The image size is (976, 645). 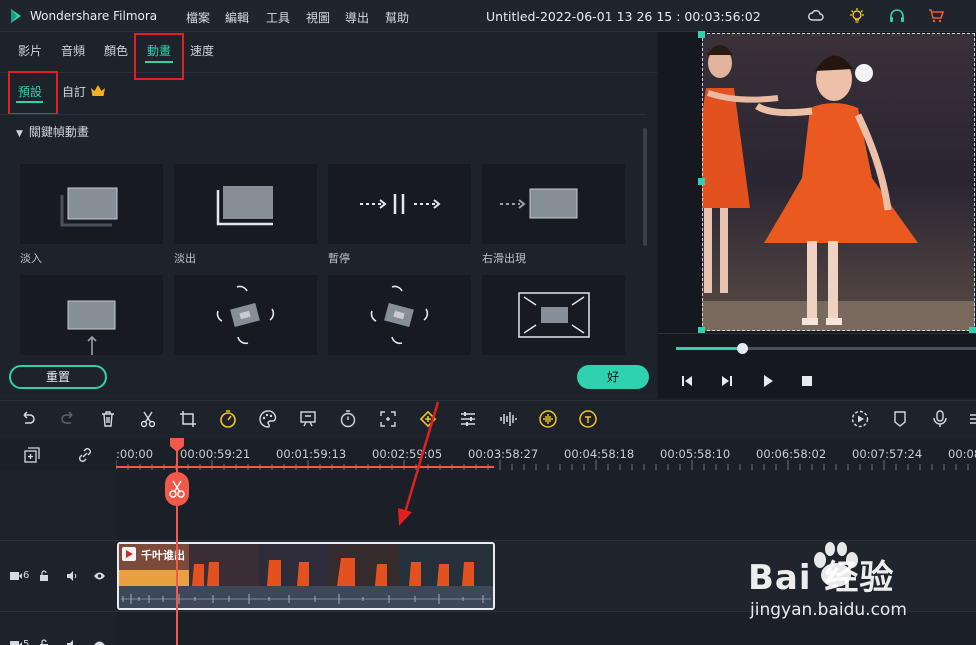 I want to click on menu-view: 視圖, so click(x=318, y=17).